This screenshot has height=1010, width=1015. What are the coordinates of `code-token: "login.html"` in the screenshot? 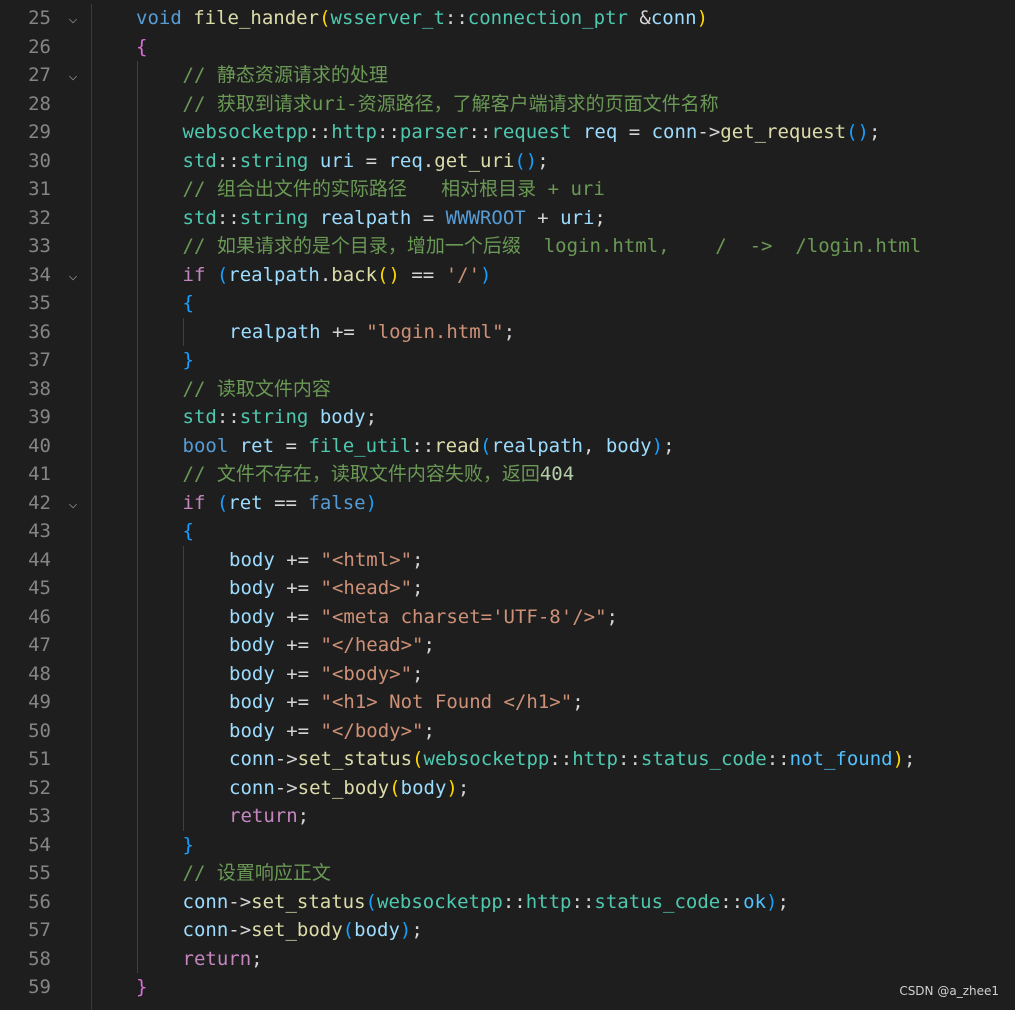 It's located at (435, 331).